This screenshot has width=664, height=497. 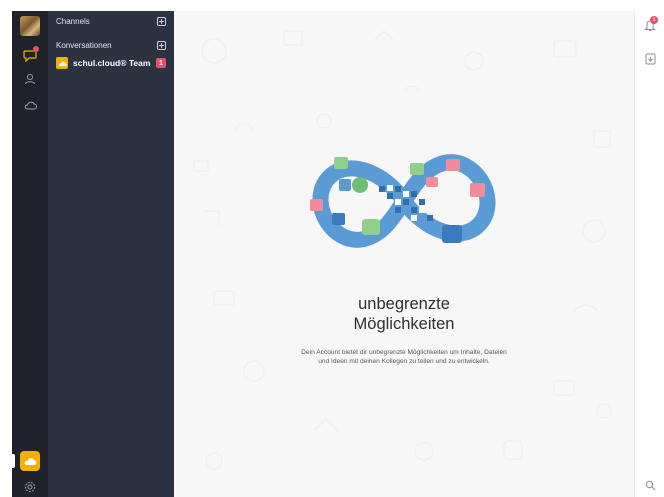 I want to click on empty-state-title: unbegrenzte Möglichkeiten, so click(x=404, y=314).